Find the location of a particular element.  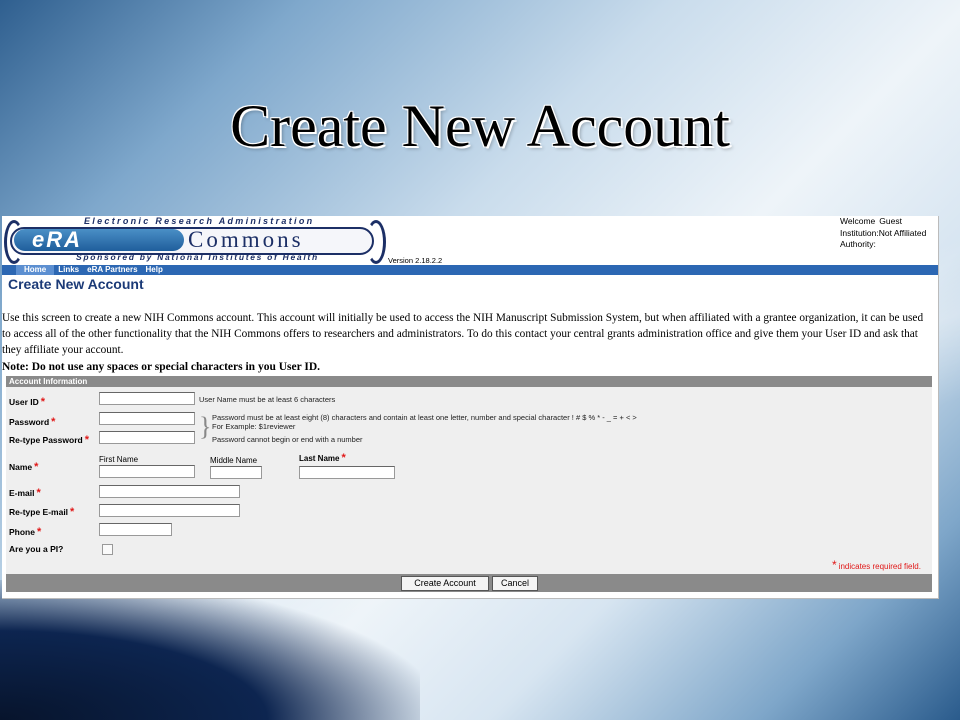

retype-password-label-text: Re-type Password is located at coordinates (46, 440).